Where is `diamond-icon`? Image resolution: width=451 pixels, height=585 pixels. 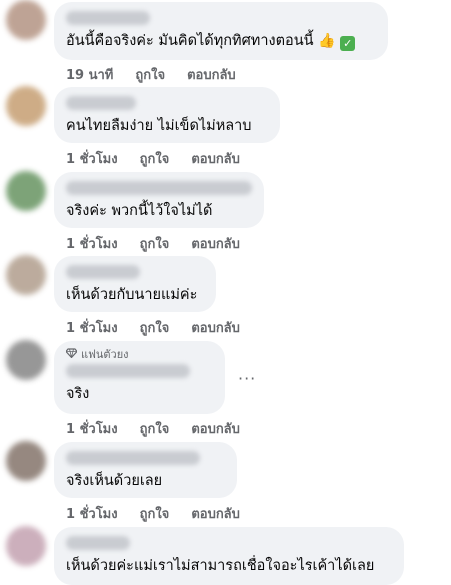 diamond-icon is located at coordinates (71, 354).